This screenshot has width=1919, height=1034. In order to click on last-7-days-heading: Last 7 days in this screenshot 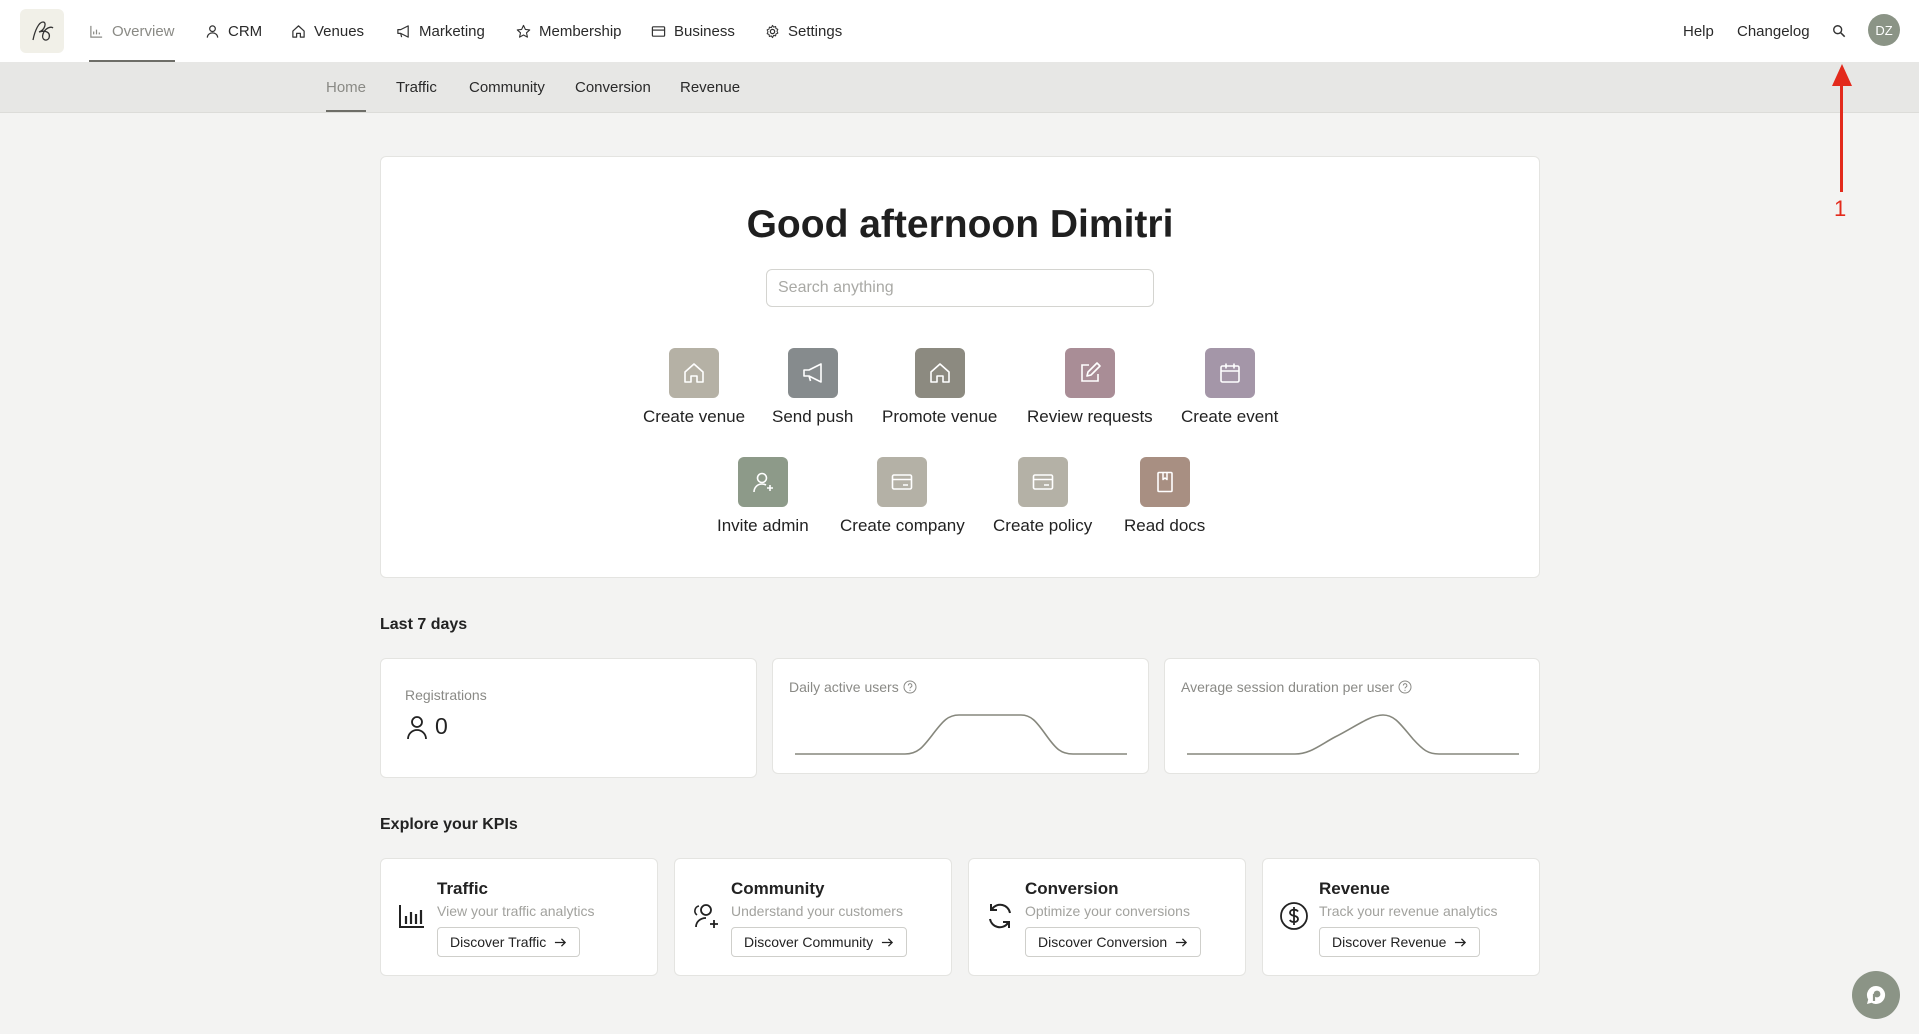, I will do `click(424, 624)`.